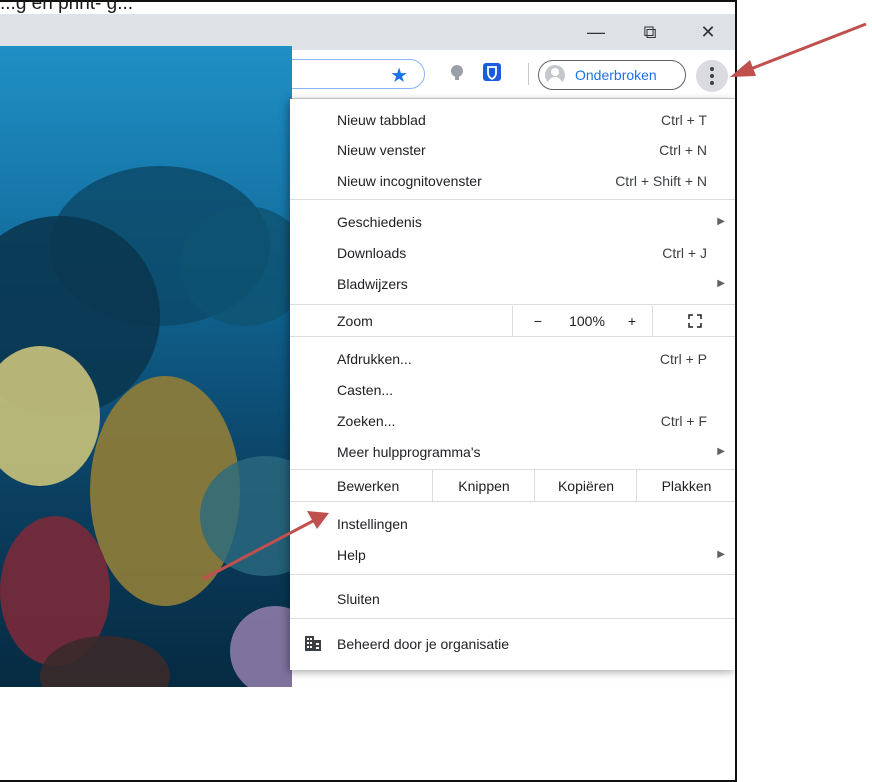 The width and height of the screenshot is (872, 782). I want to click on zoom-plus-icon: +, so click(632, 321).